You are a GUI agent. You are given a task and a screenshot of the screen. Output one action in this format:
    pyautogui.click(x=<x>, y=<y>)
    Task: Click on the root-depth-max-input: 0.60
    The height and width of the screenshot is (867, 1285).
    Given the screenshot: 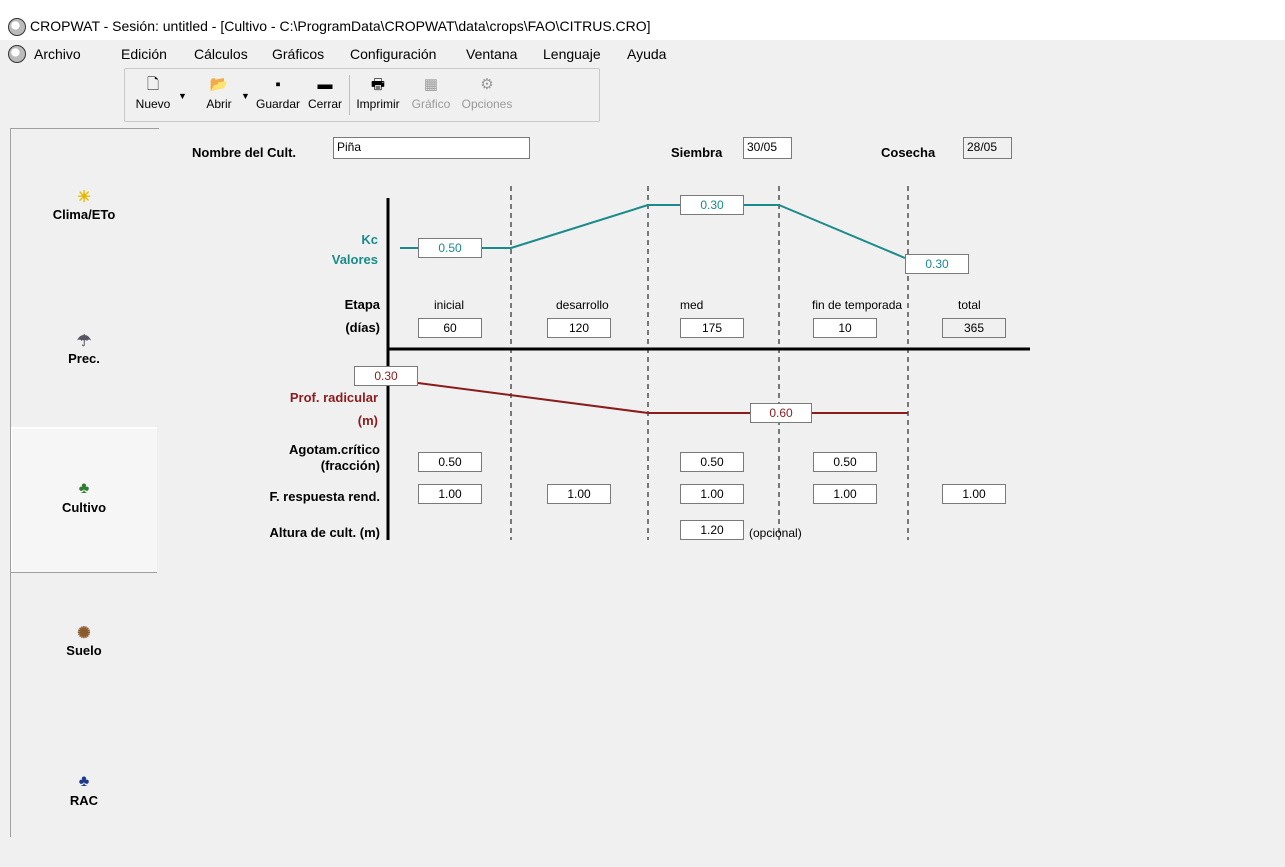 What is the action you would take?
    pyautogui.click(x=781, y=413)
    